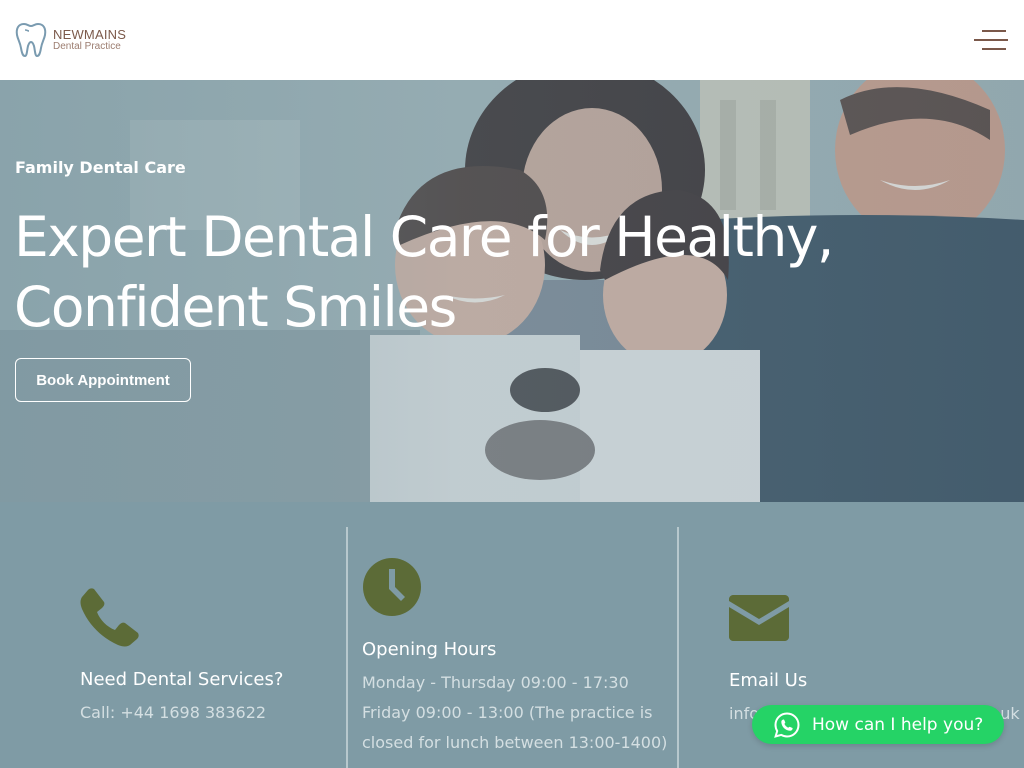 This screenshot has width=1024, height=768. What do you see at coordinates (31, 40) in the screenshot?
I see `tooth-icon` at bounding box center [31, 40].